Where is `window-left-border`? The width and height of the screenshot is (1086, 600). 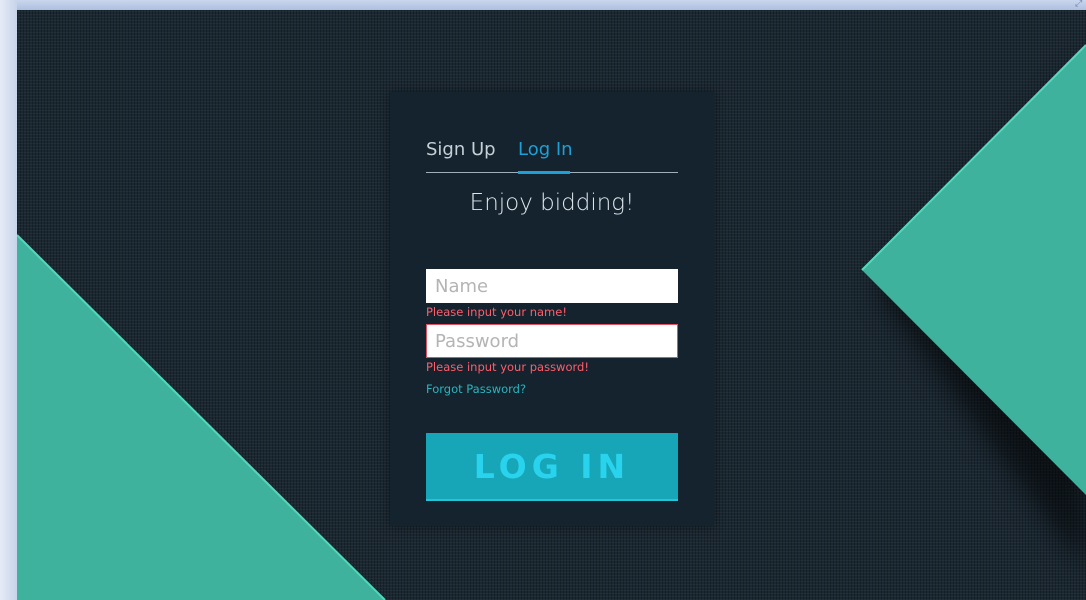
window-left-border is located at coordinates (8, 300).